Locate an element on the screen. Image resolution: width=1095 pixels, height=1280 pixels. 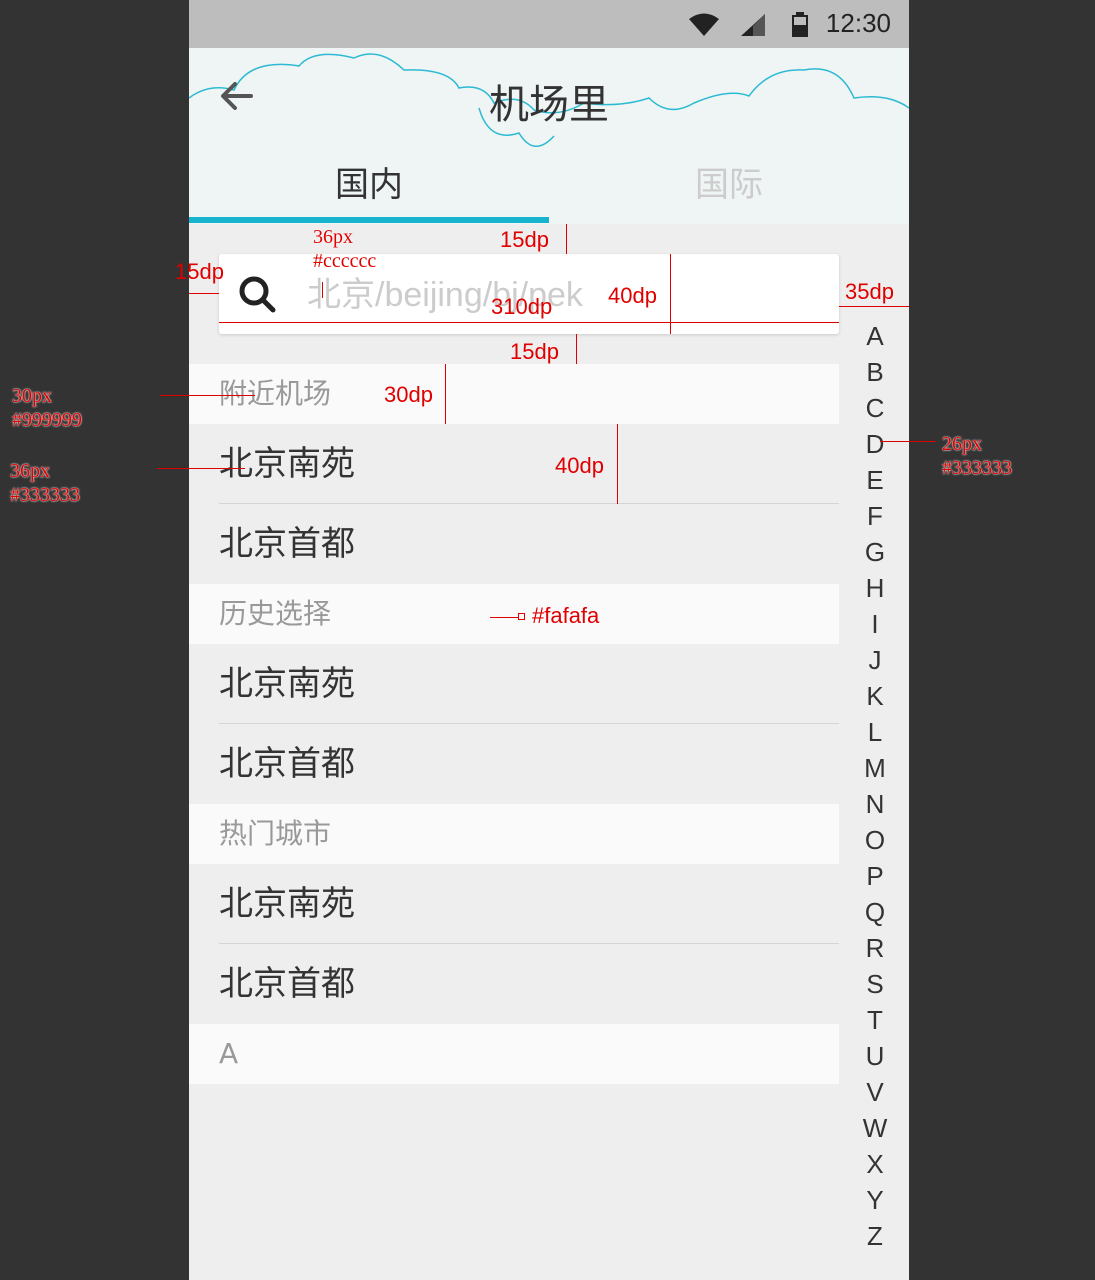
signal-icon is located at coordinates (753, 25).